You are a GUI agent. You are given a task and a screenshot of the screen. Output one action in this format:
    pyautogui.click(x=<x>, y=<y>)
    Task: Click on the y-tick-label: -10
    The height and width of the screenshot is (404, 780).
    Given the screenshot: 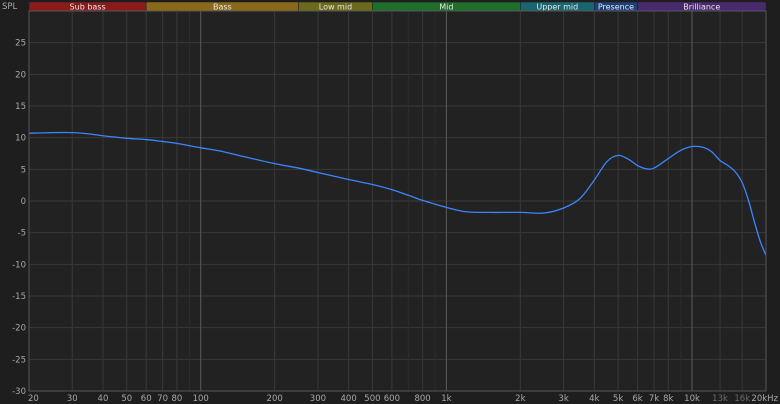 What is the action you would take?
    pyautogui.click(x=19, y=265)
    